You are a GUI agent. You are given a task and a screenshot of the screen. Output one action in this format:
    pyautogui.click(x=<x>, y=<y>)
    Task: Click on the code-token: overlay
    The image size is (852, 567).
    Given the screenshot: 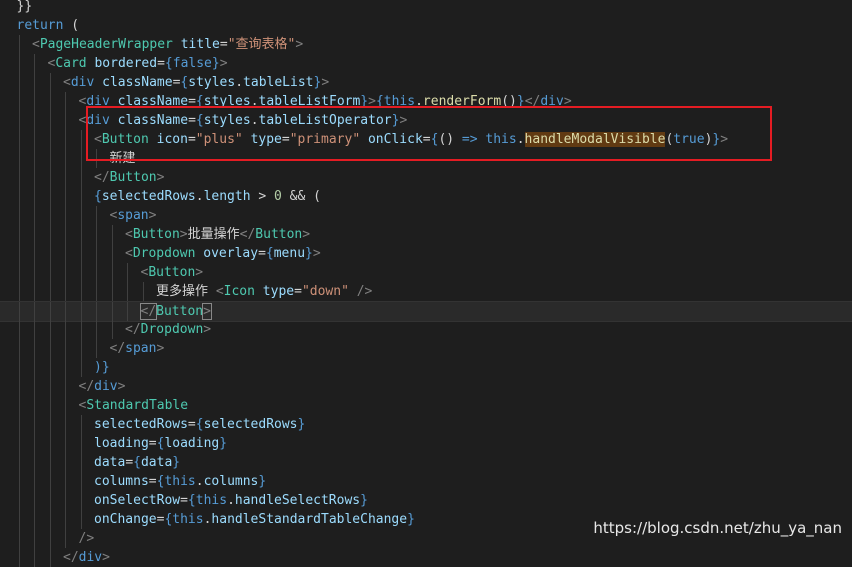 What is the action you would take?
    pyautogui.click(x=231, y=253)
    